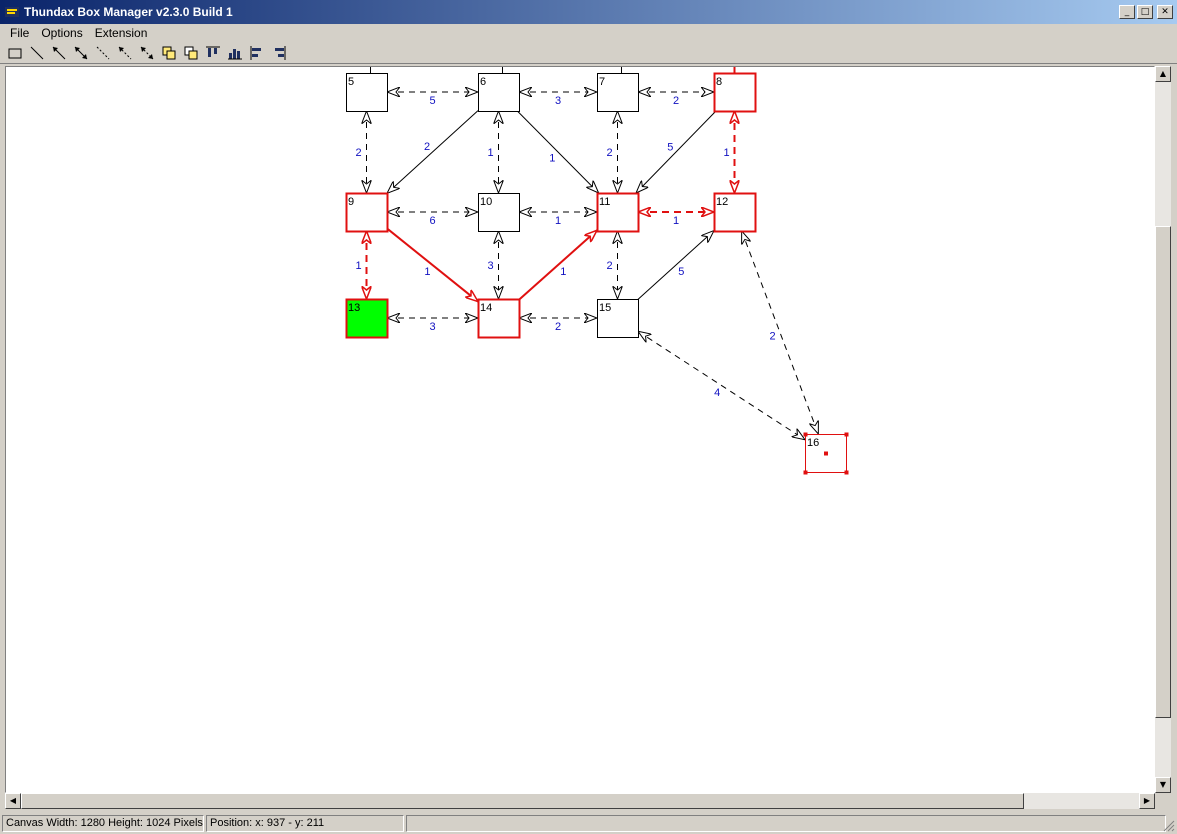 The image size is (1177, 834). Describe the element at coordinates (103, 53) in the screenshot. I see `dashed-line-tool-icon` at that location.